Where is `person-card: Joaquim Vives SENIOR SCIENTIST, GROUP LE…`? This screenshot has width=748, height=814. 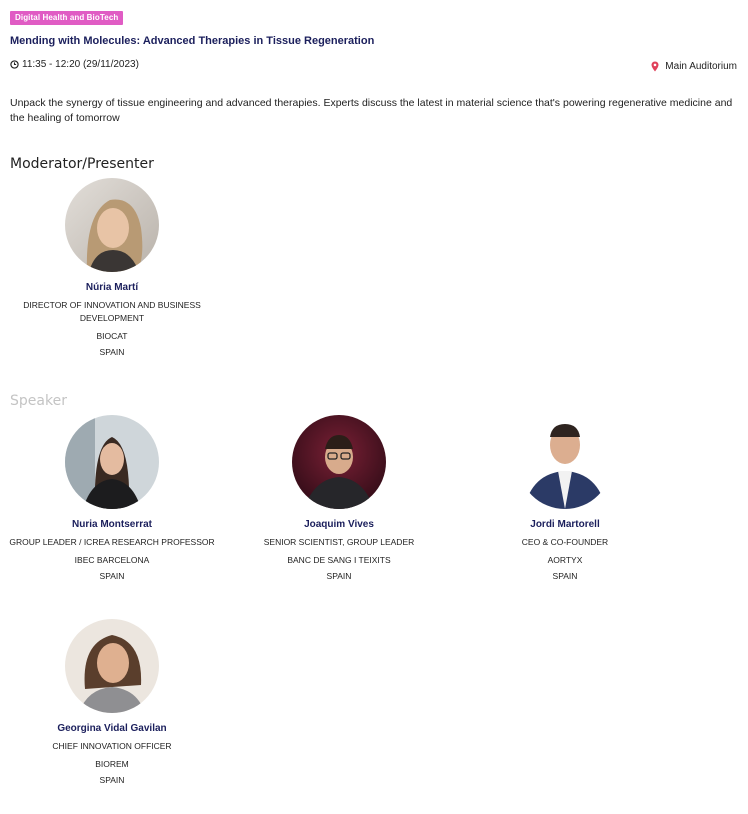 person-card: Joaquim Vives SENIOR SCIENTIST, GROUP LE… is located at coordinates (339, 498).